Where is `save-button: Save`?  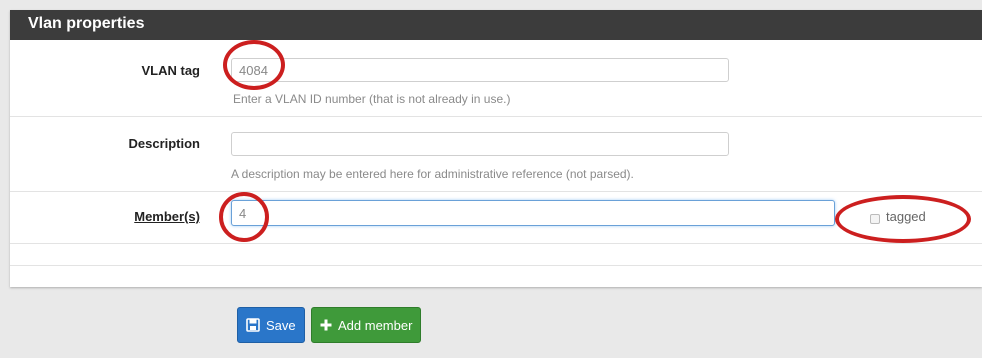
save-button: Save is located at coordinates (271, 325).